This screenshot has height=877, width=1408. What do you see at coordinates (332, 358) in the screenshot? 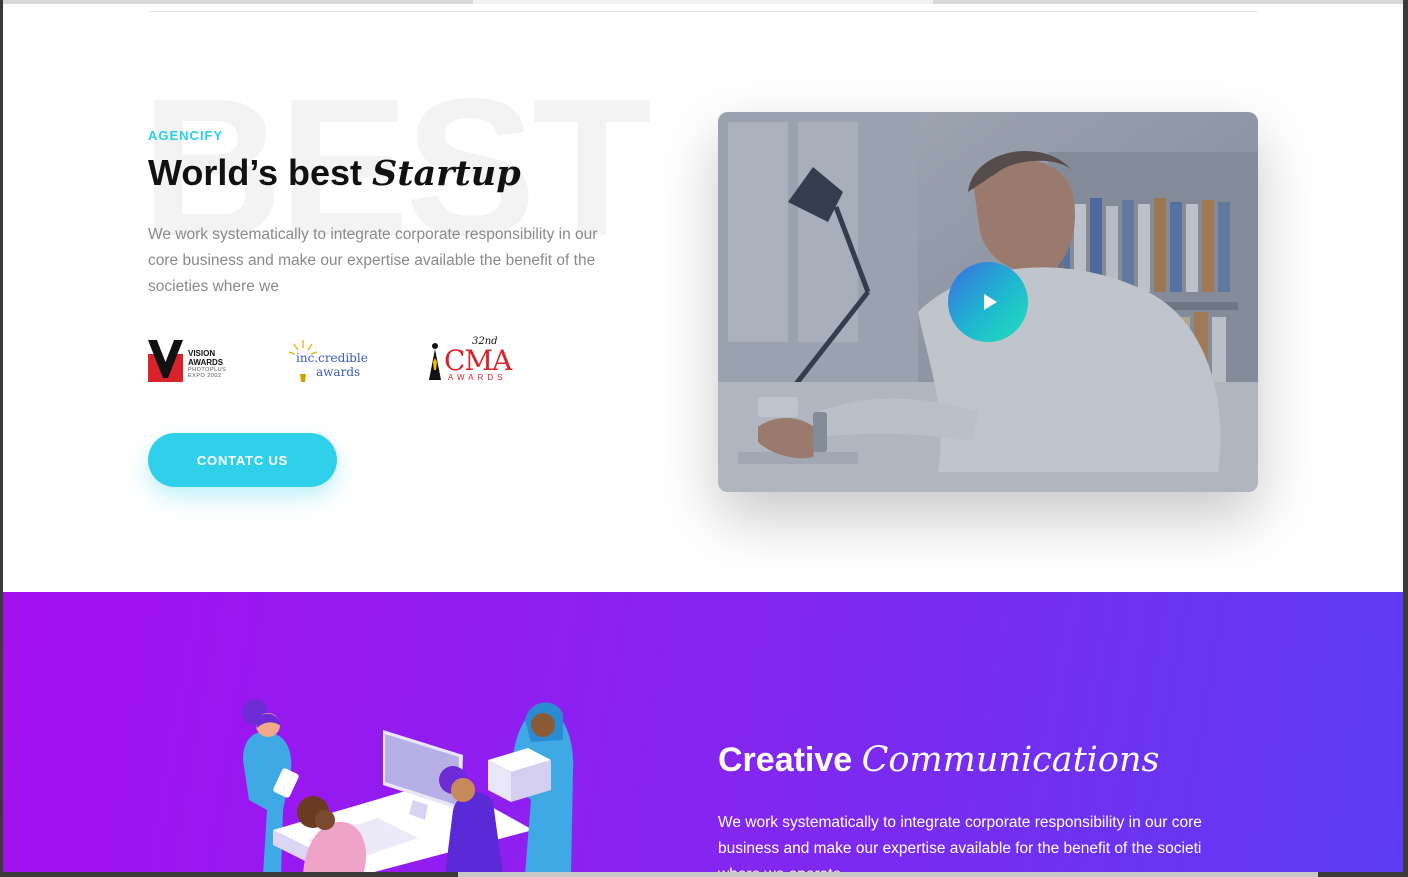
I see `incredible-awards-line1: inc.credible` at bounding box center [332, 358].